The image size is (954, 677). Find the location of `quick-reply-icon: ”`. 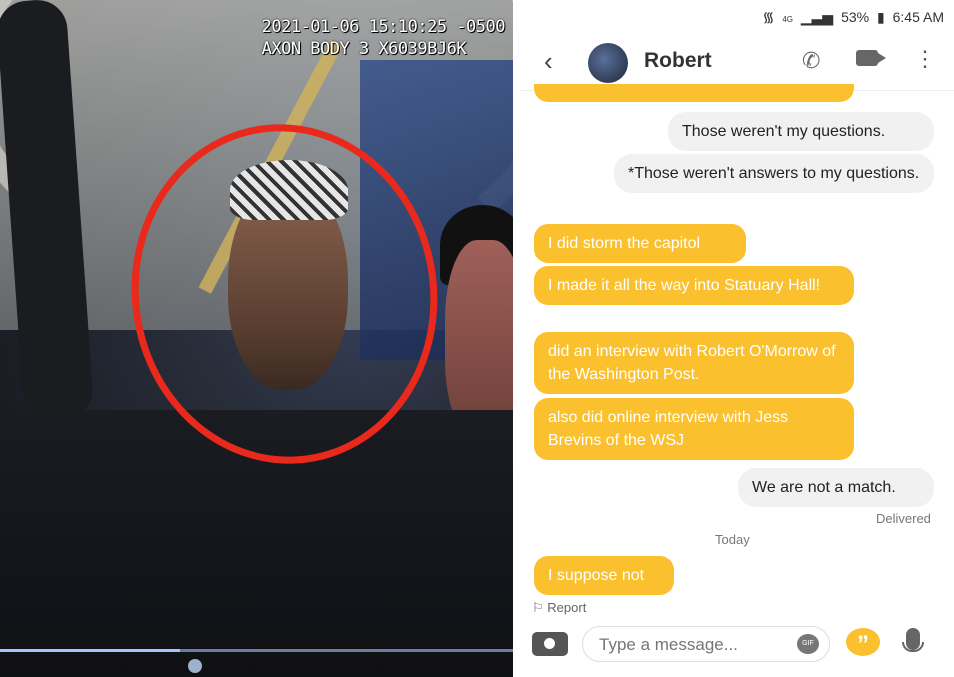

quick-reply-icon: ” is located at coordinates (863, 643).